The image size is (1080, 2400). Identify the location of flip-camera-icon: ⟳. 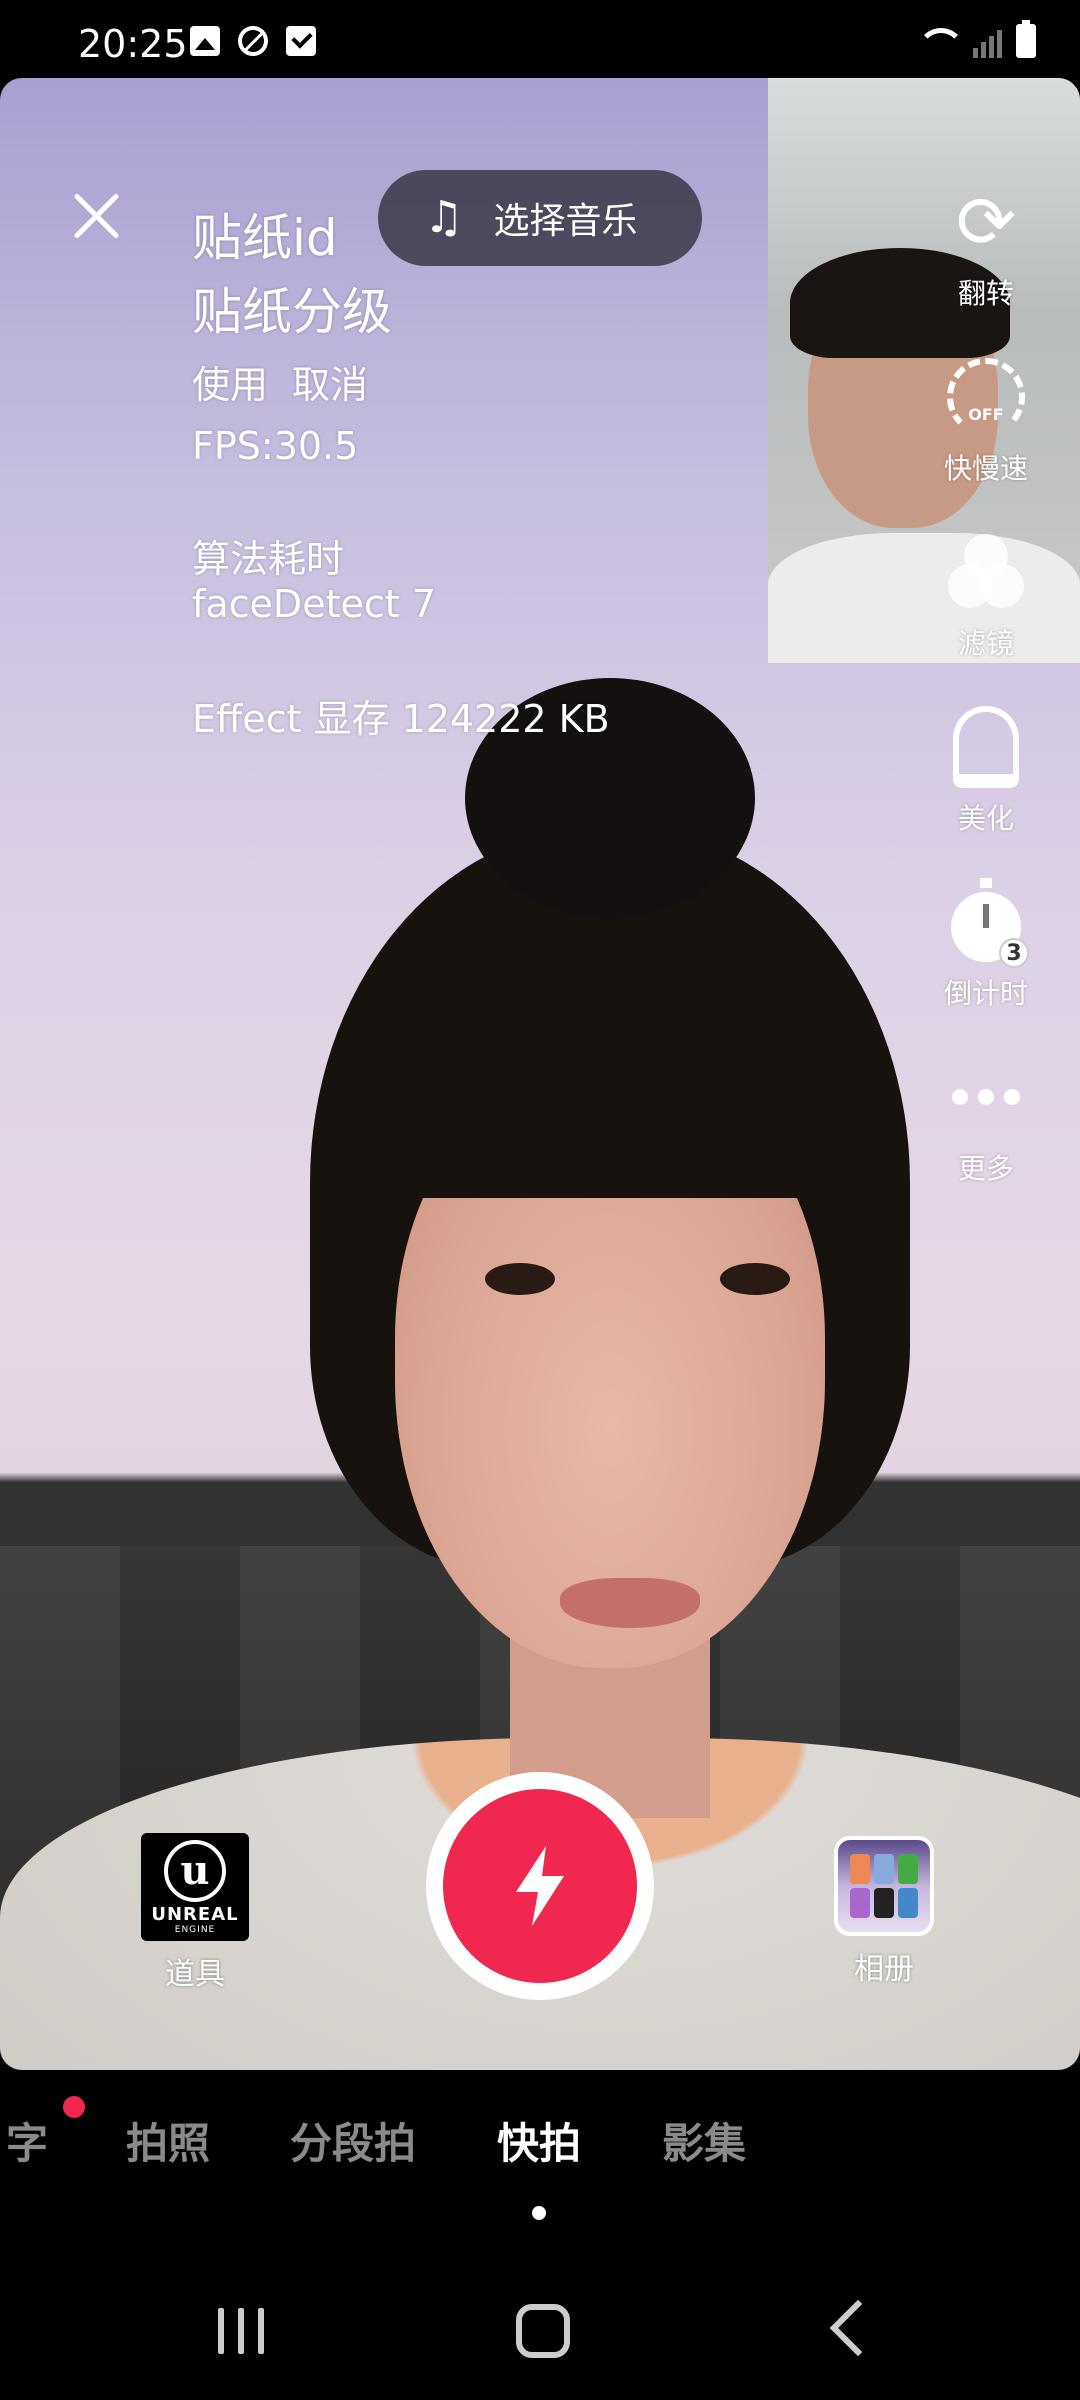
(986, 222).